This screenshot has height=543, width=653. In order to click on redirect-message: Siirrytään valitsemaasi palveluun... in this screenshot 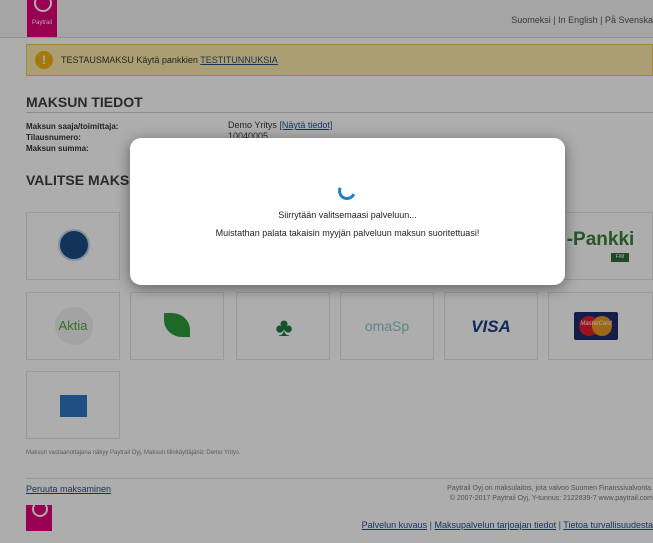, I will do `click(347, 215)`.